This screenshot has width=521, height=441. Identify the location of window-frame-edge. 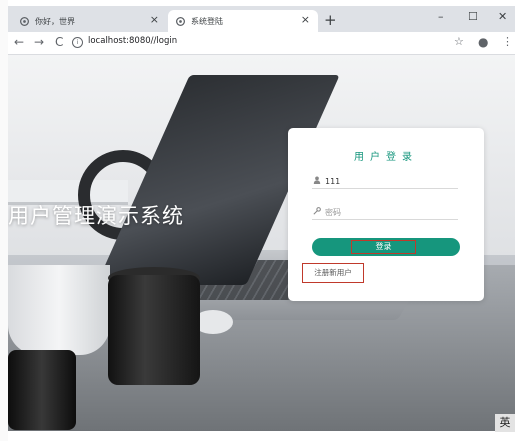
(4, 220).